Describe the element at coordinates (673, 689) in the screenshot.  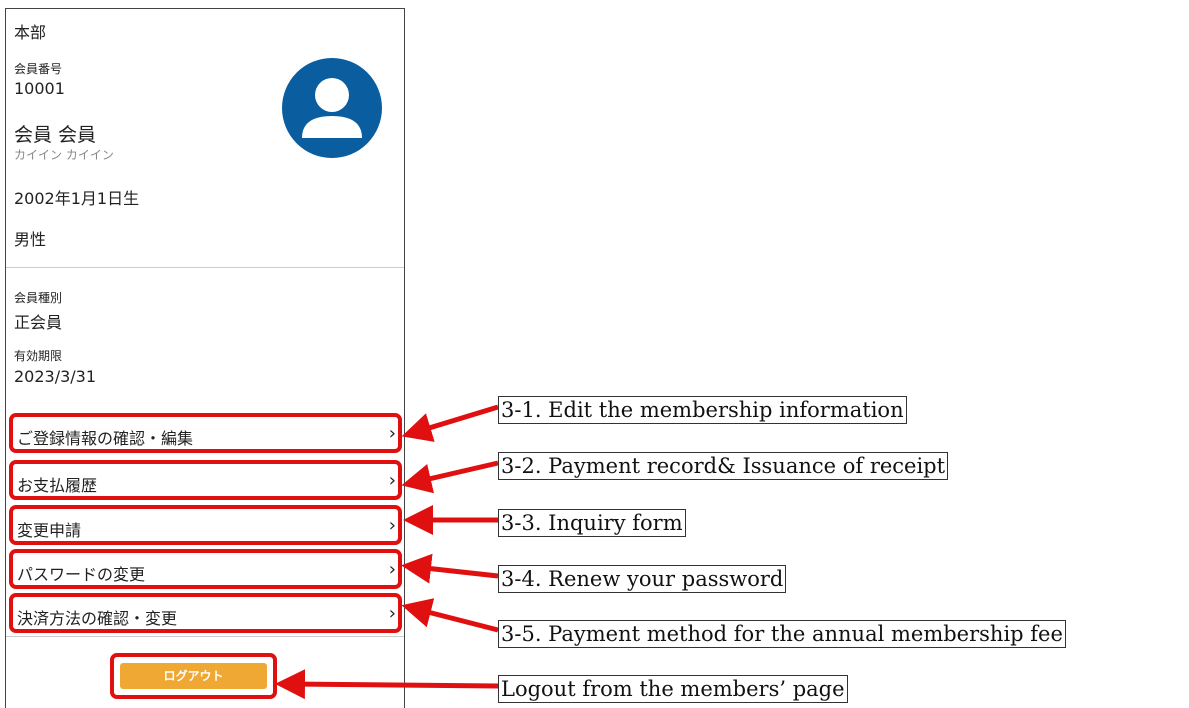
I see `callout-logout: Logout from the members’ page` at that location.